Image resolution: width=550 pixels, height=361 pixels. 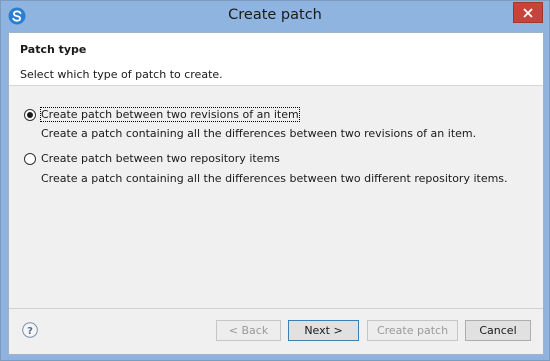 What do you see at coordinates (276, 308) in the screenshot?
I see `footer-separator` at bounding box center [276, 308].